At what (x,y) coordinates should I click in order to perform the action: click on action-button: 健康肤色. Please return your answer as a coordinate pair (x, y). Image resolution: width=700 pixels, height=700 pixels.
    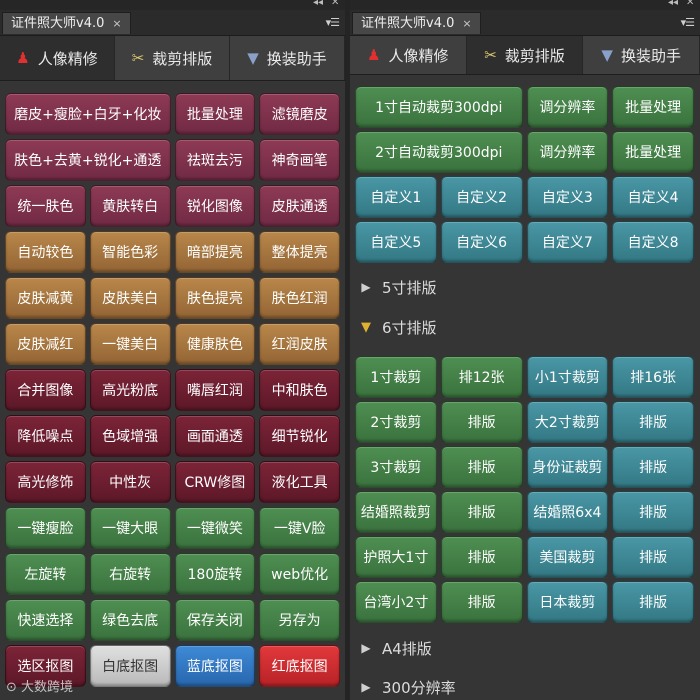
    Looking at the image, I should click on (215, 344).